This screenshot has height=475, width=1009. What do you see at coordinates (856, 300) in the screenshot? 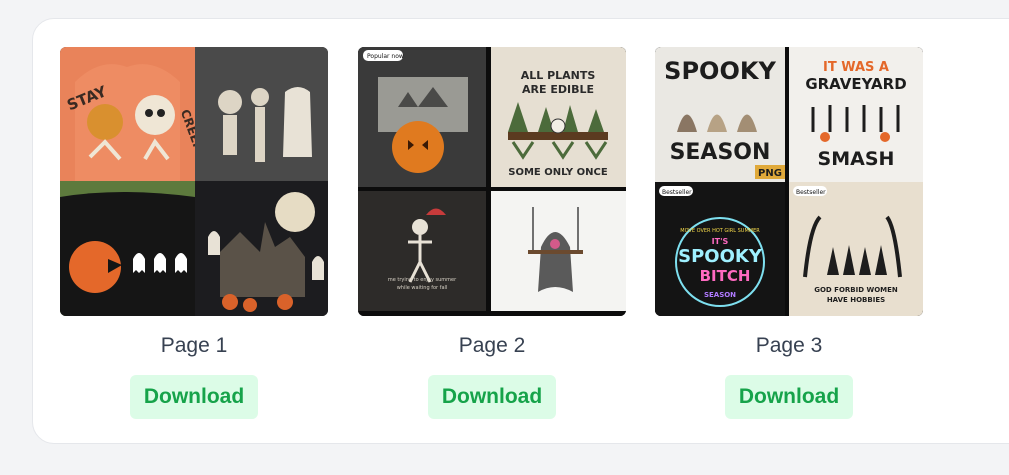
I see `svg-text: HAVE HOBBIES` at bounding box center [856, 300].